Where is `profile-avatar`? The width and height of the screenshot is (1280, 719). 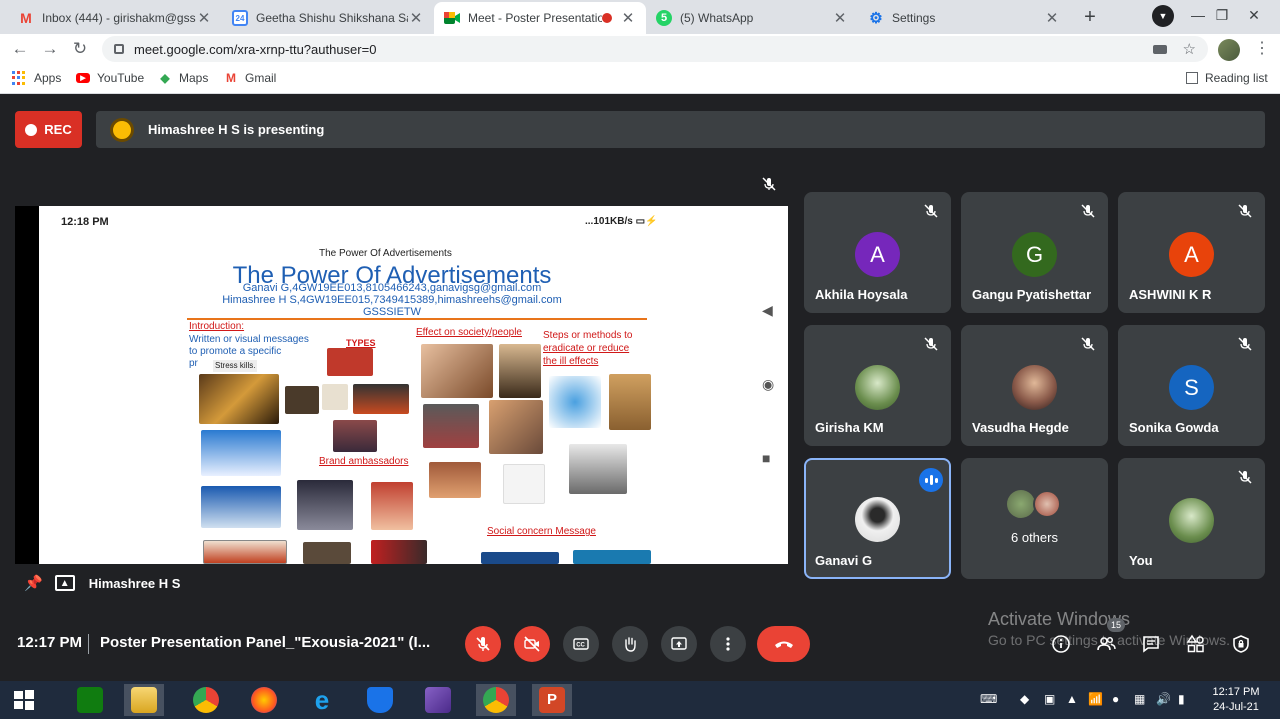 profile-avatar is located at coordinates (1229, 50).